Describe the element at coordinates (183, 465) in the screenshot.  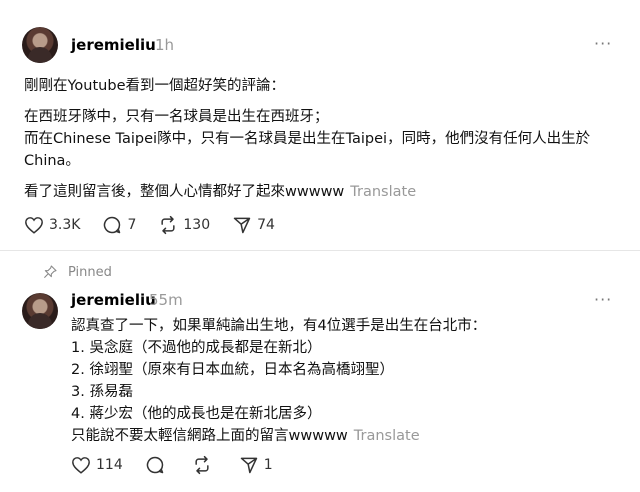
I see `post-actions: 114 1` at that location.